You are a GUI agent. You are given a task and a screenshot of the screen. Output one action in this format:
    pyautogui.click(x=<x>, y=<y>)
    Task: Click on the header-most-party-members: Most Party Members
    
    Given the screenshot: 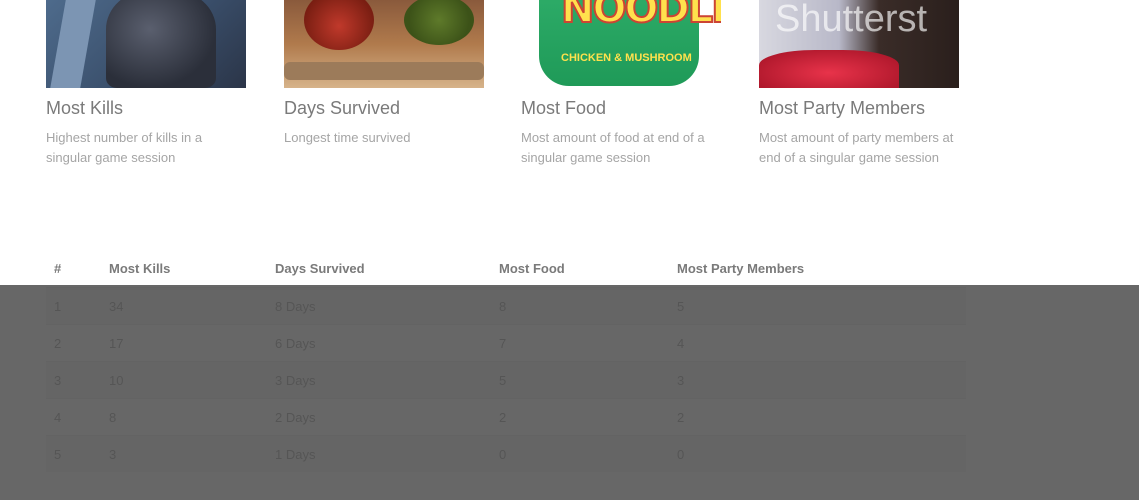 What is the action you would take?
    pyautogui.click(x=817, y=269)
    